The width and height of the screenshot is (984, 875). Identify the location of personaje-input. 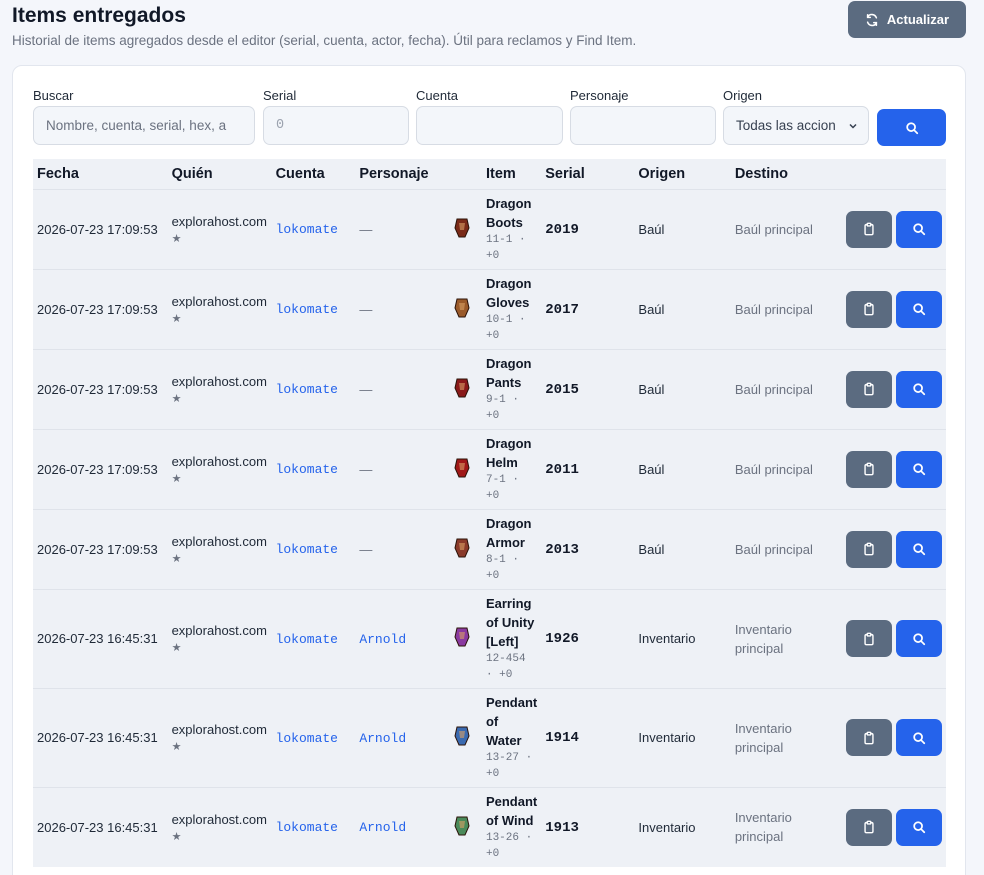
(643, 125).